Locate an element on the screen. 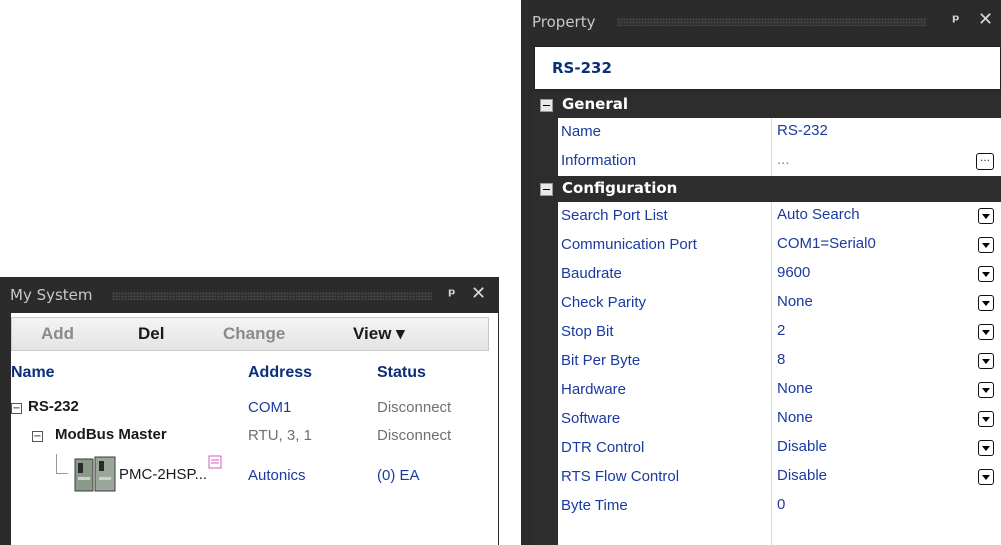  property-value: RS-232 is located at coordinates (802, 130).